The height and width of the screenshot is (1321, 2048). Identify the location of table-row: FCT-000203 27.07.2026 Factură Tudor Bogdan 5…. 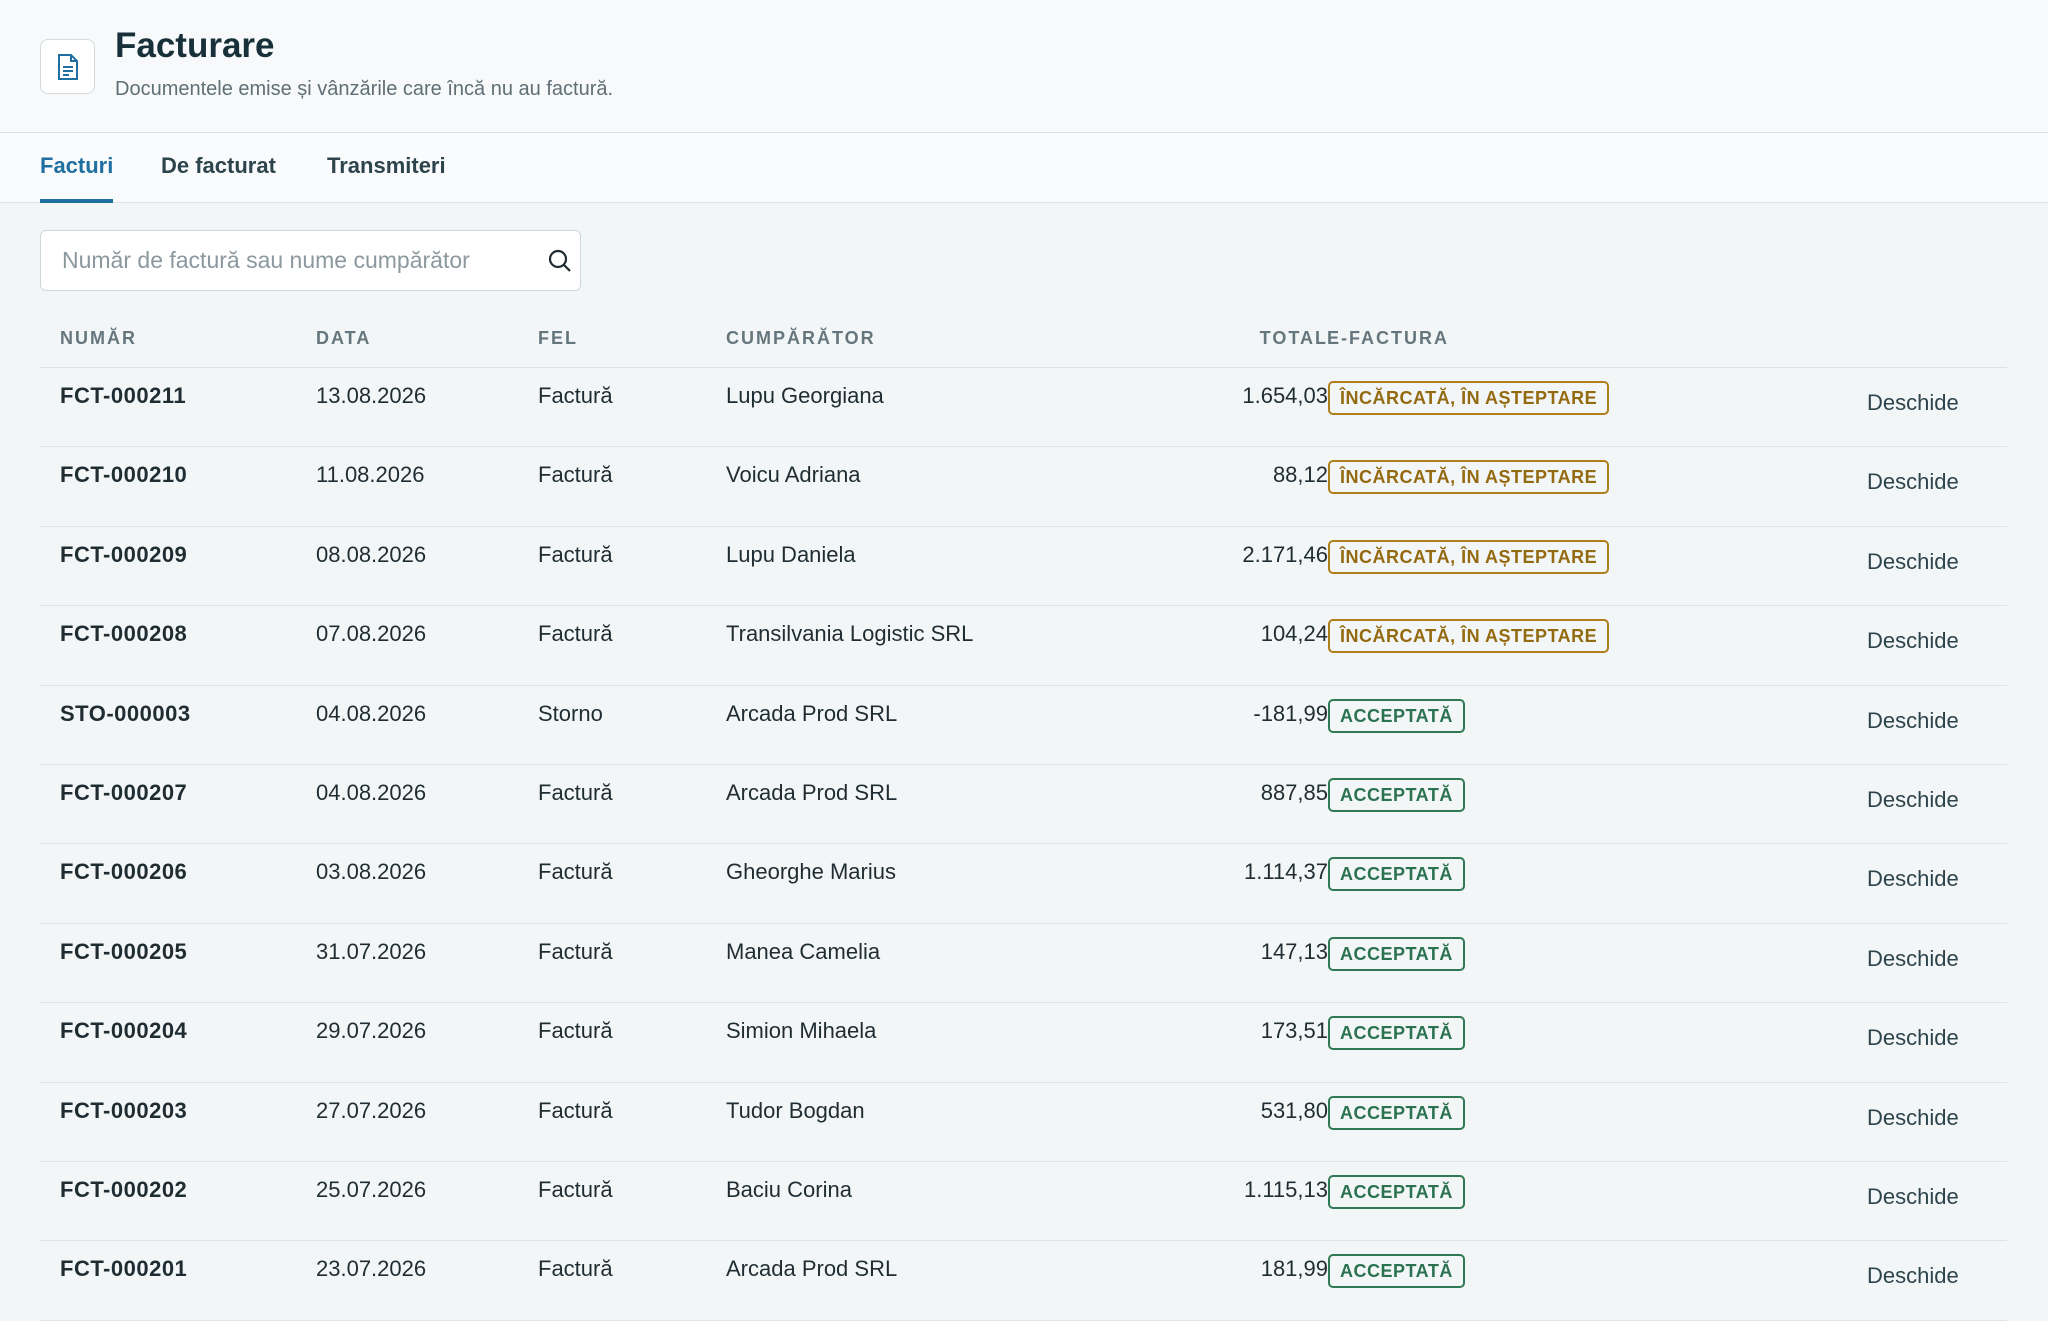
(1023, 1122).